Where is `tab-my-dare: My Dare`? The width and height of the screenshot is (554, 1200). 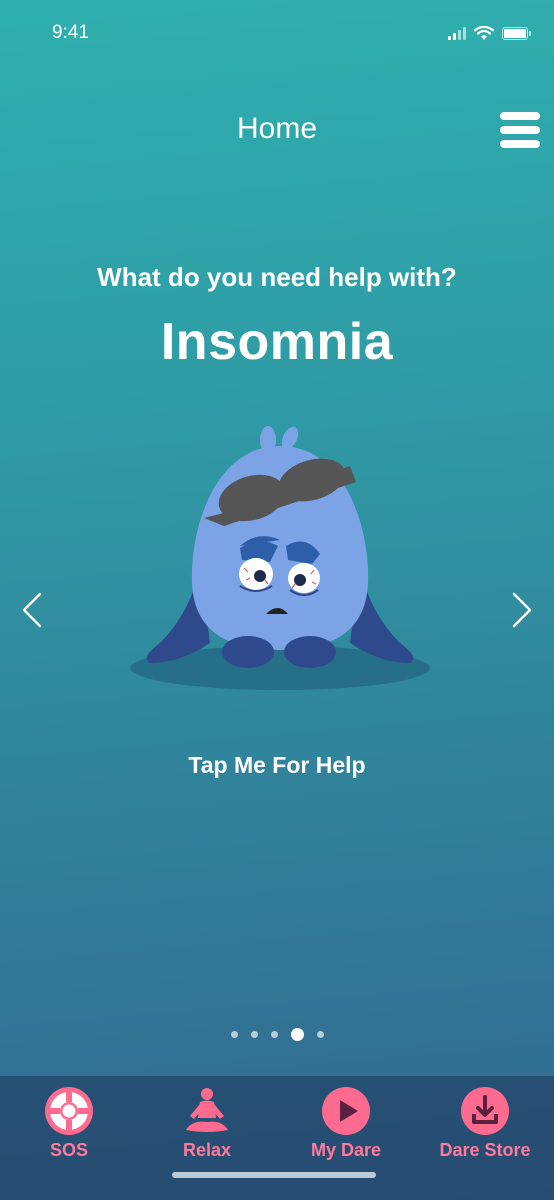 tab-my-dare: My Dare is located at coordinates (346, 1123).